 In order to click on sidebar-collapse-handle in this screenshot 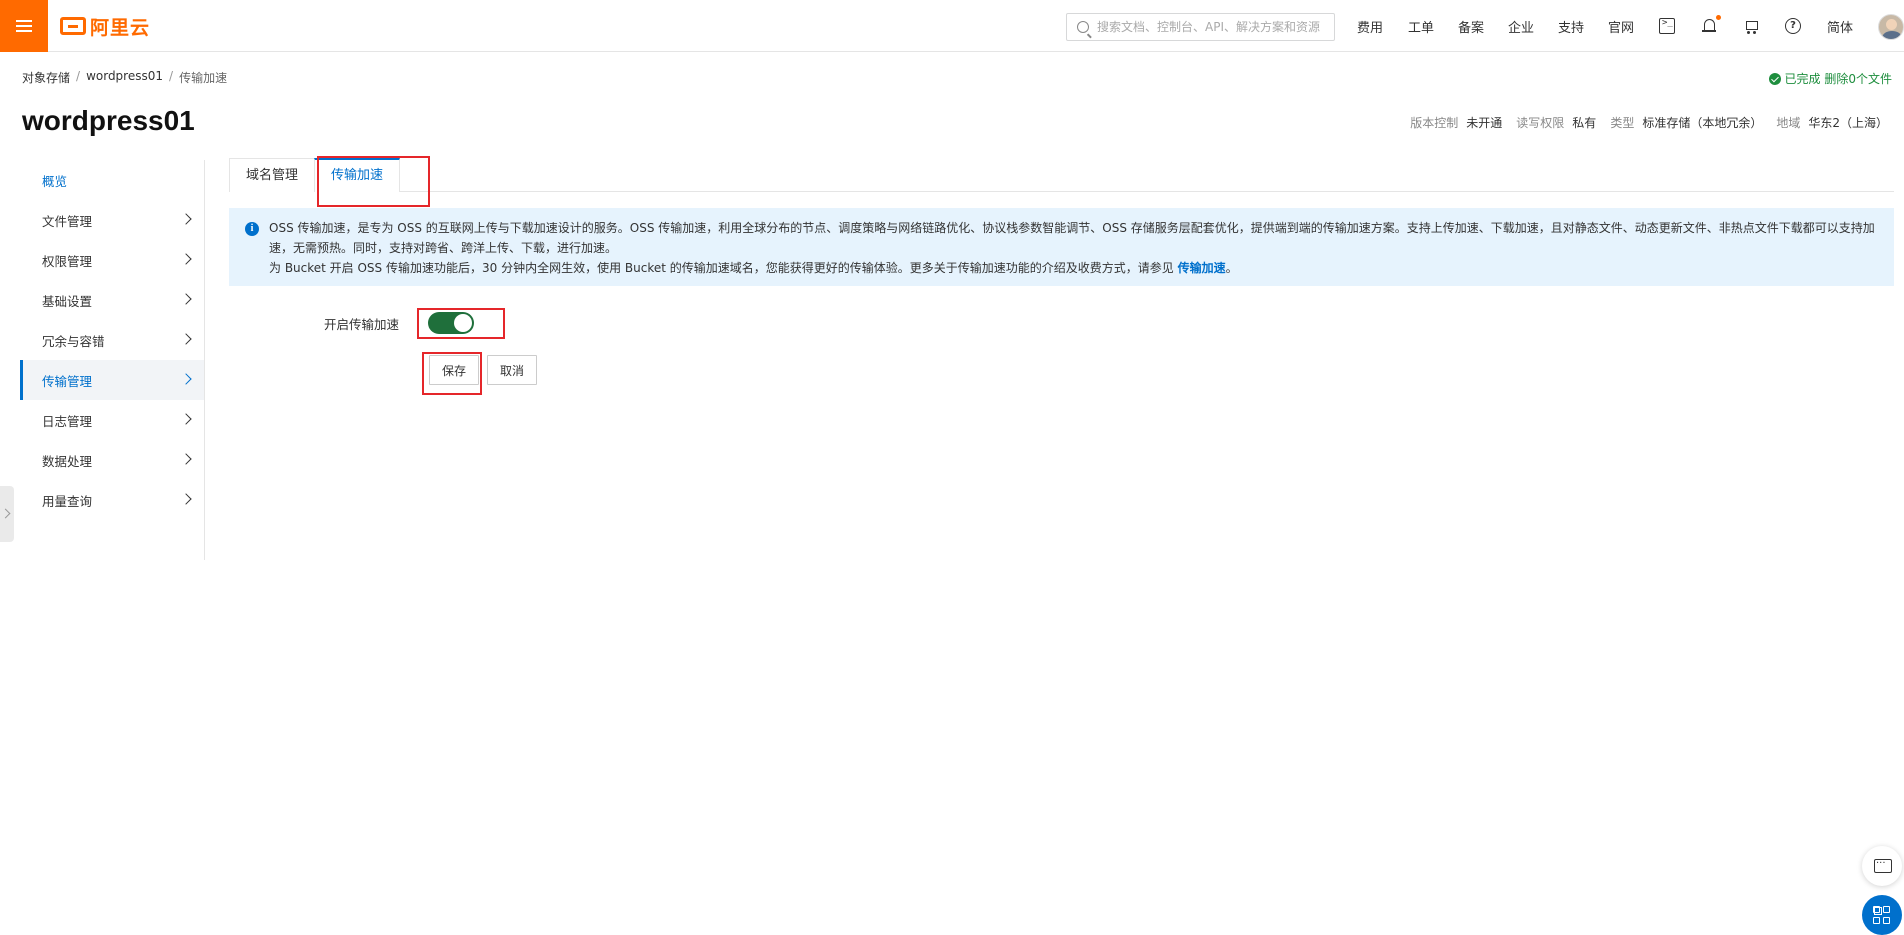, I will do `click(7, 514)`.